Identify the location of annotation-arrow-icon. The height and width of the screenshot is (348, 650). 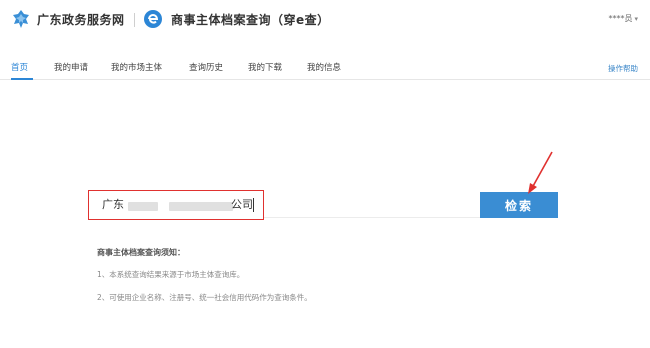
(540, 172).